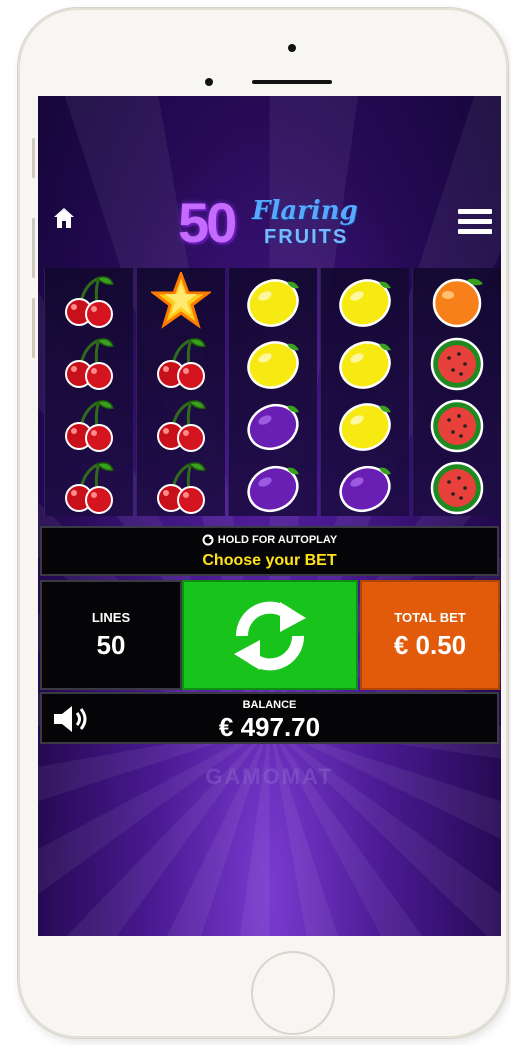 The height and width of the screenshot is (1045, 511). I want to click on spin-button, so click(270, 635).